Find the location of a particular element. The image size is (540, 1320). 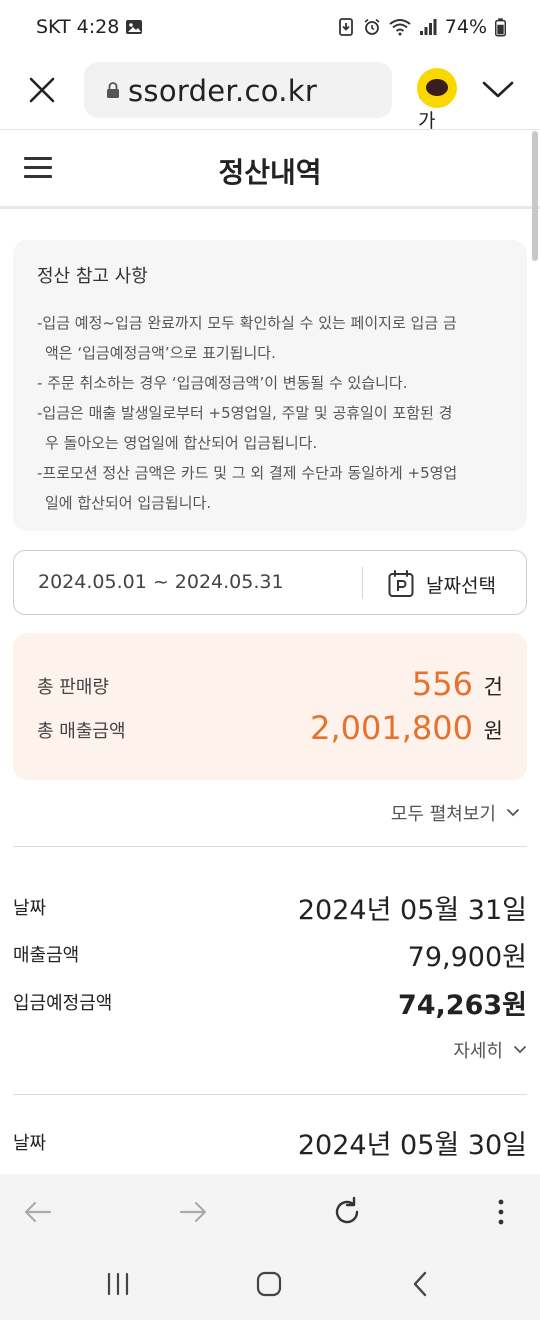

total-count-label: 총 판매량 is located at coordinates (73, 687).